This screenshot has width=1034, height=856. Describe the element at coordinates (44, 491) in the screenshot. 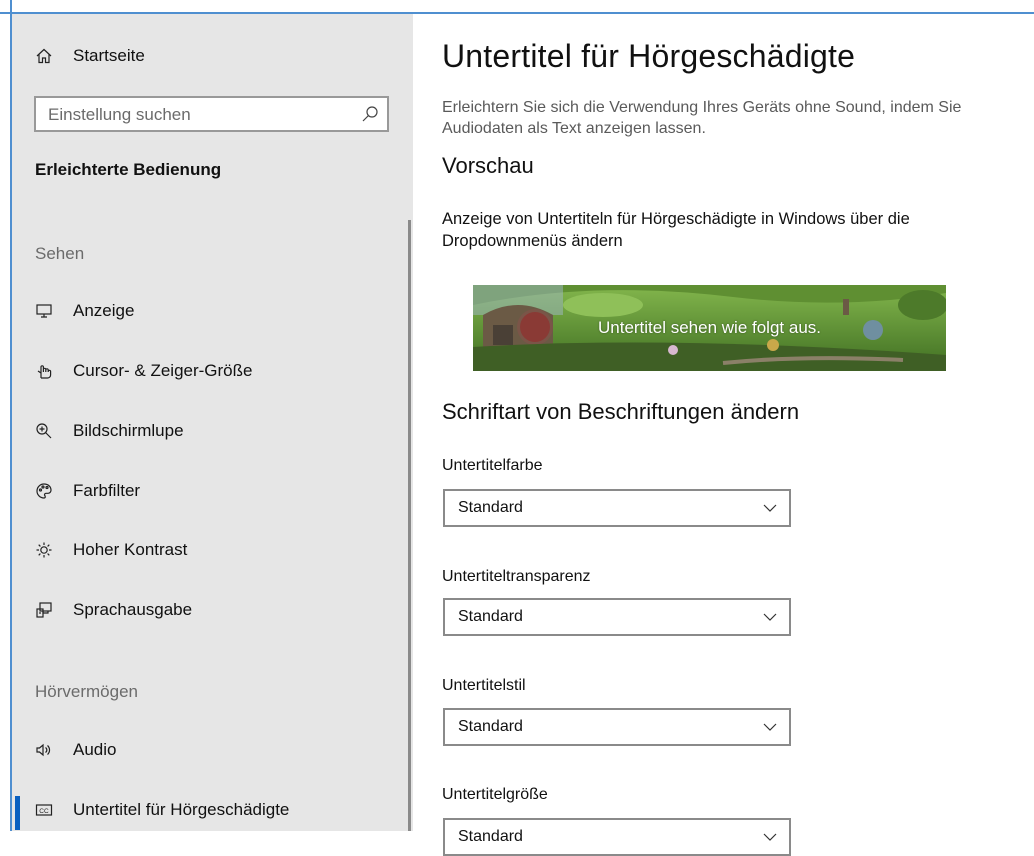

I see `palette-icon` at that location.